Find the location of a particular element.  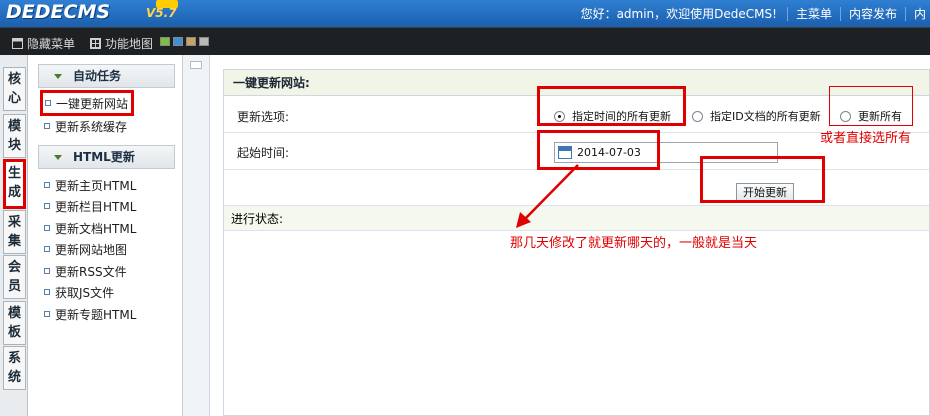

arrow-line is located at coordinates (550, 193).